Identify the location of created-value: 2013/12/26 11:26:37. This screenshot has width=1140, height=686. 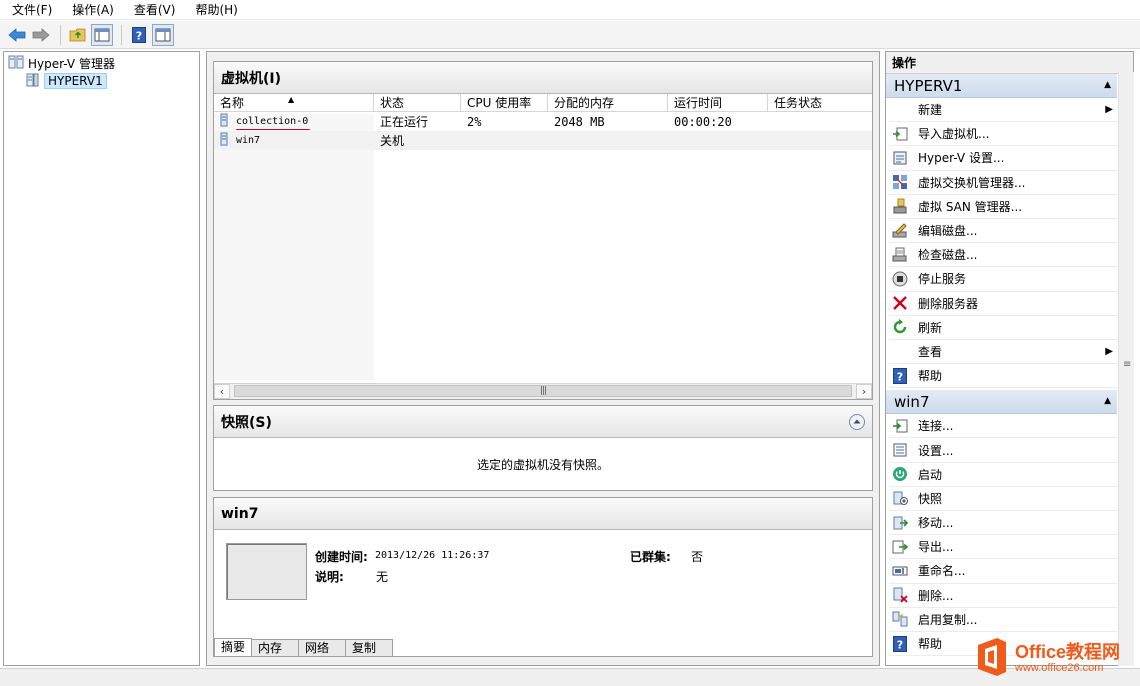
(432, 555).